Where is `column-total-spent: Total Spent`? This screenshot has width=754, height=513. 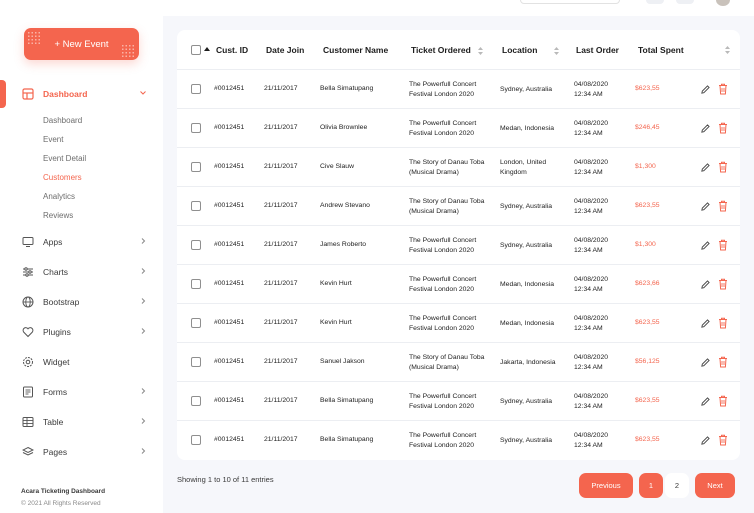 column-total-spent: Total Spent is located at coordinates (661, 50).